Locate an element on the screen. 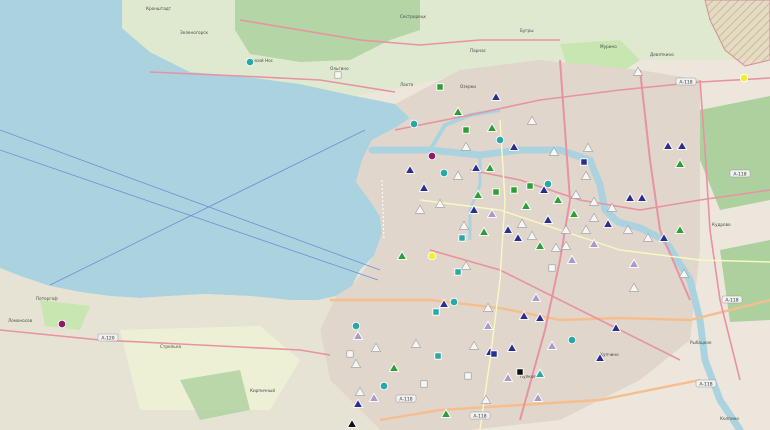 Image resolution: width=770 pixels, height=430 pixels. place-label: Парнас is located at coordinates (478, 50).